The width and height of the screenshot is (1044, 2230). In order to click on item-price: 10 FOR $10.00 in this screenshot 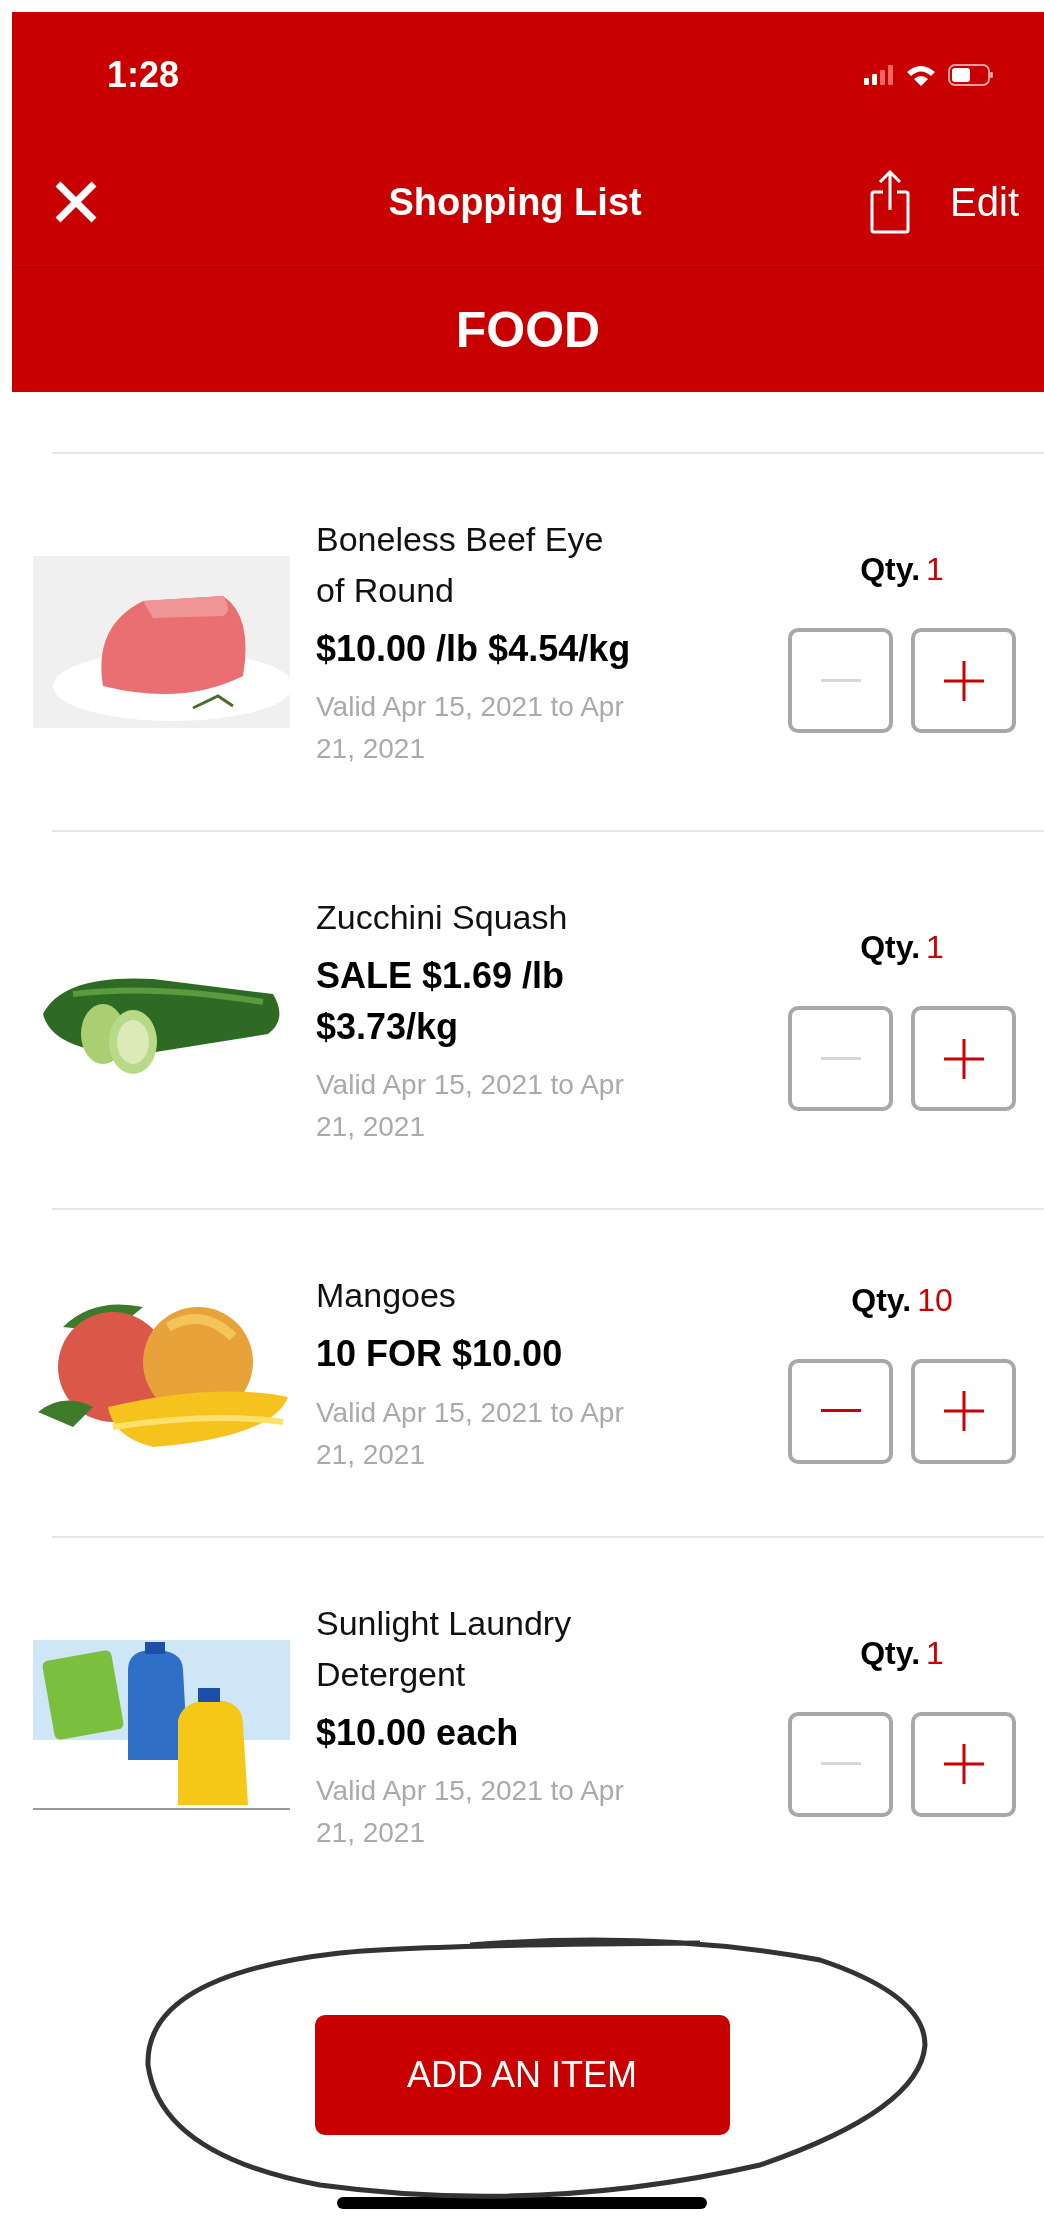, I will do `click(440, 1354)`.